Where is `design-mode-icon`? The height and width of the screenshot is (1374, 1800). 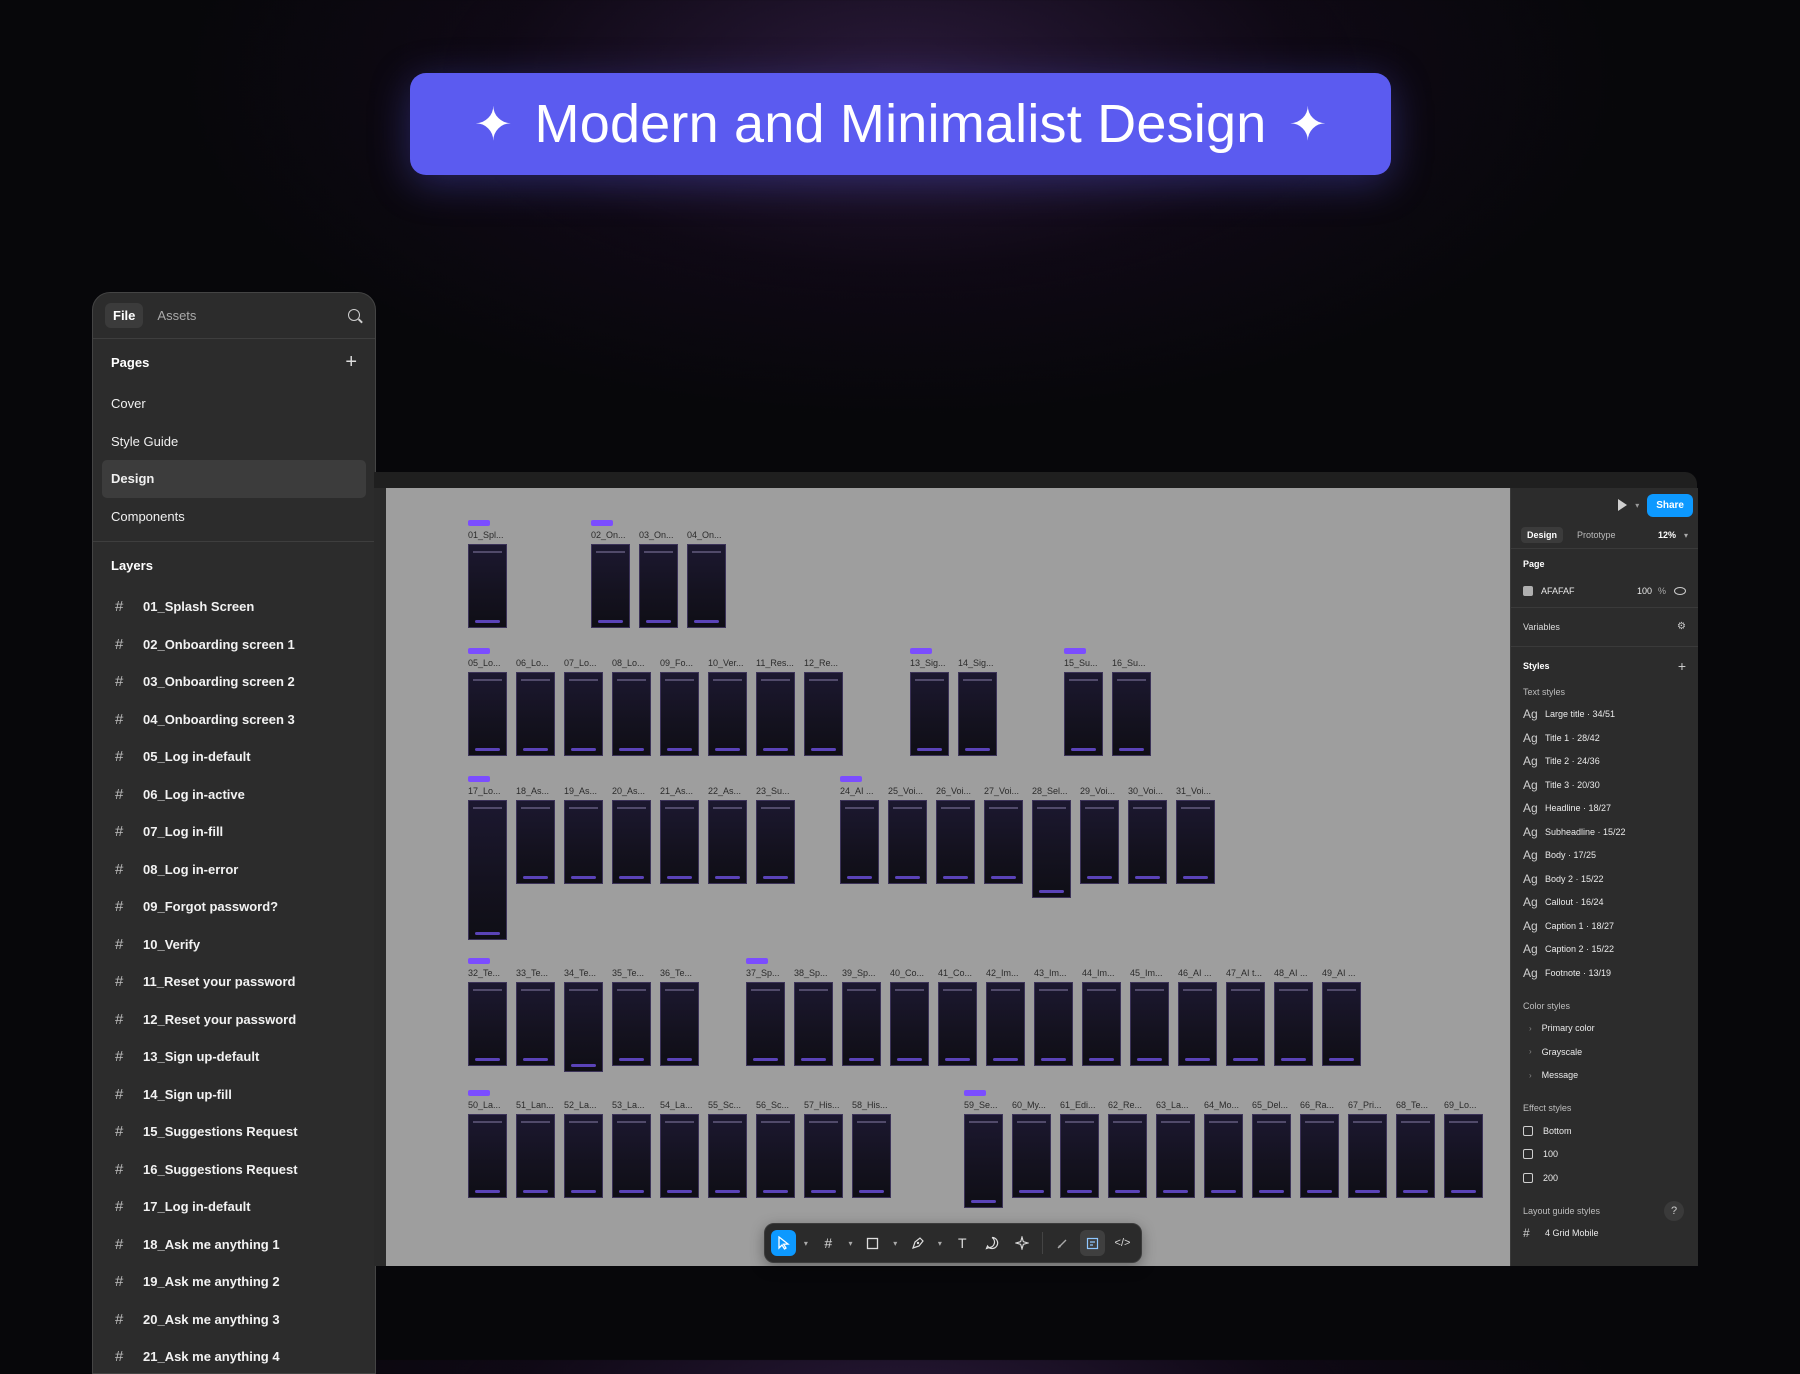
design-mode-icon is located at coordinates (1092, 1243).